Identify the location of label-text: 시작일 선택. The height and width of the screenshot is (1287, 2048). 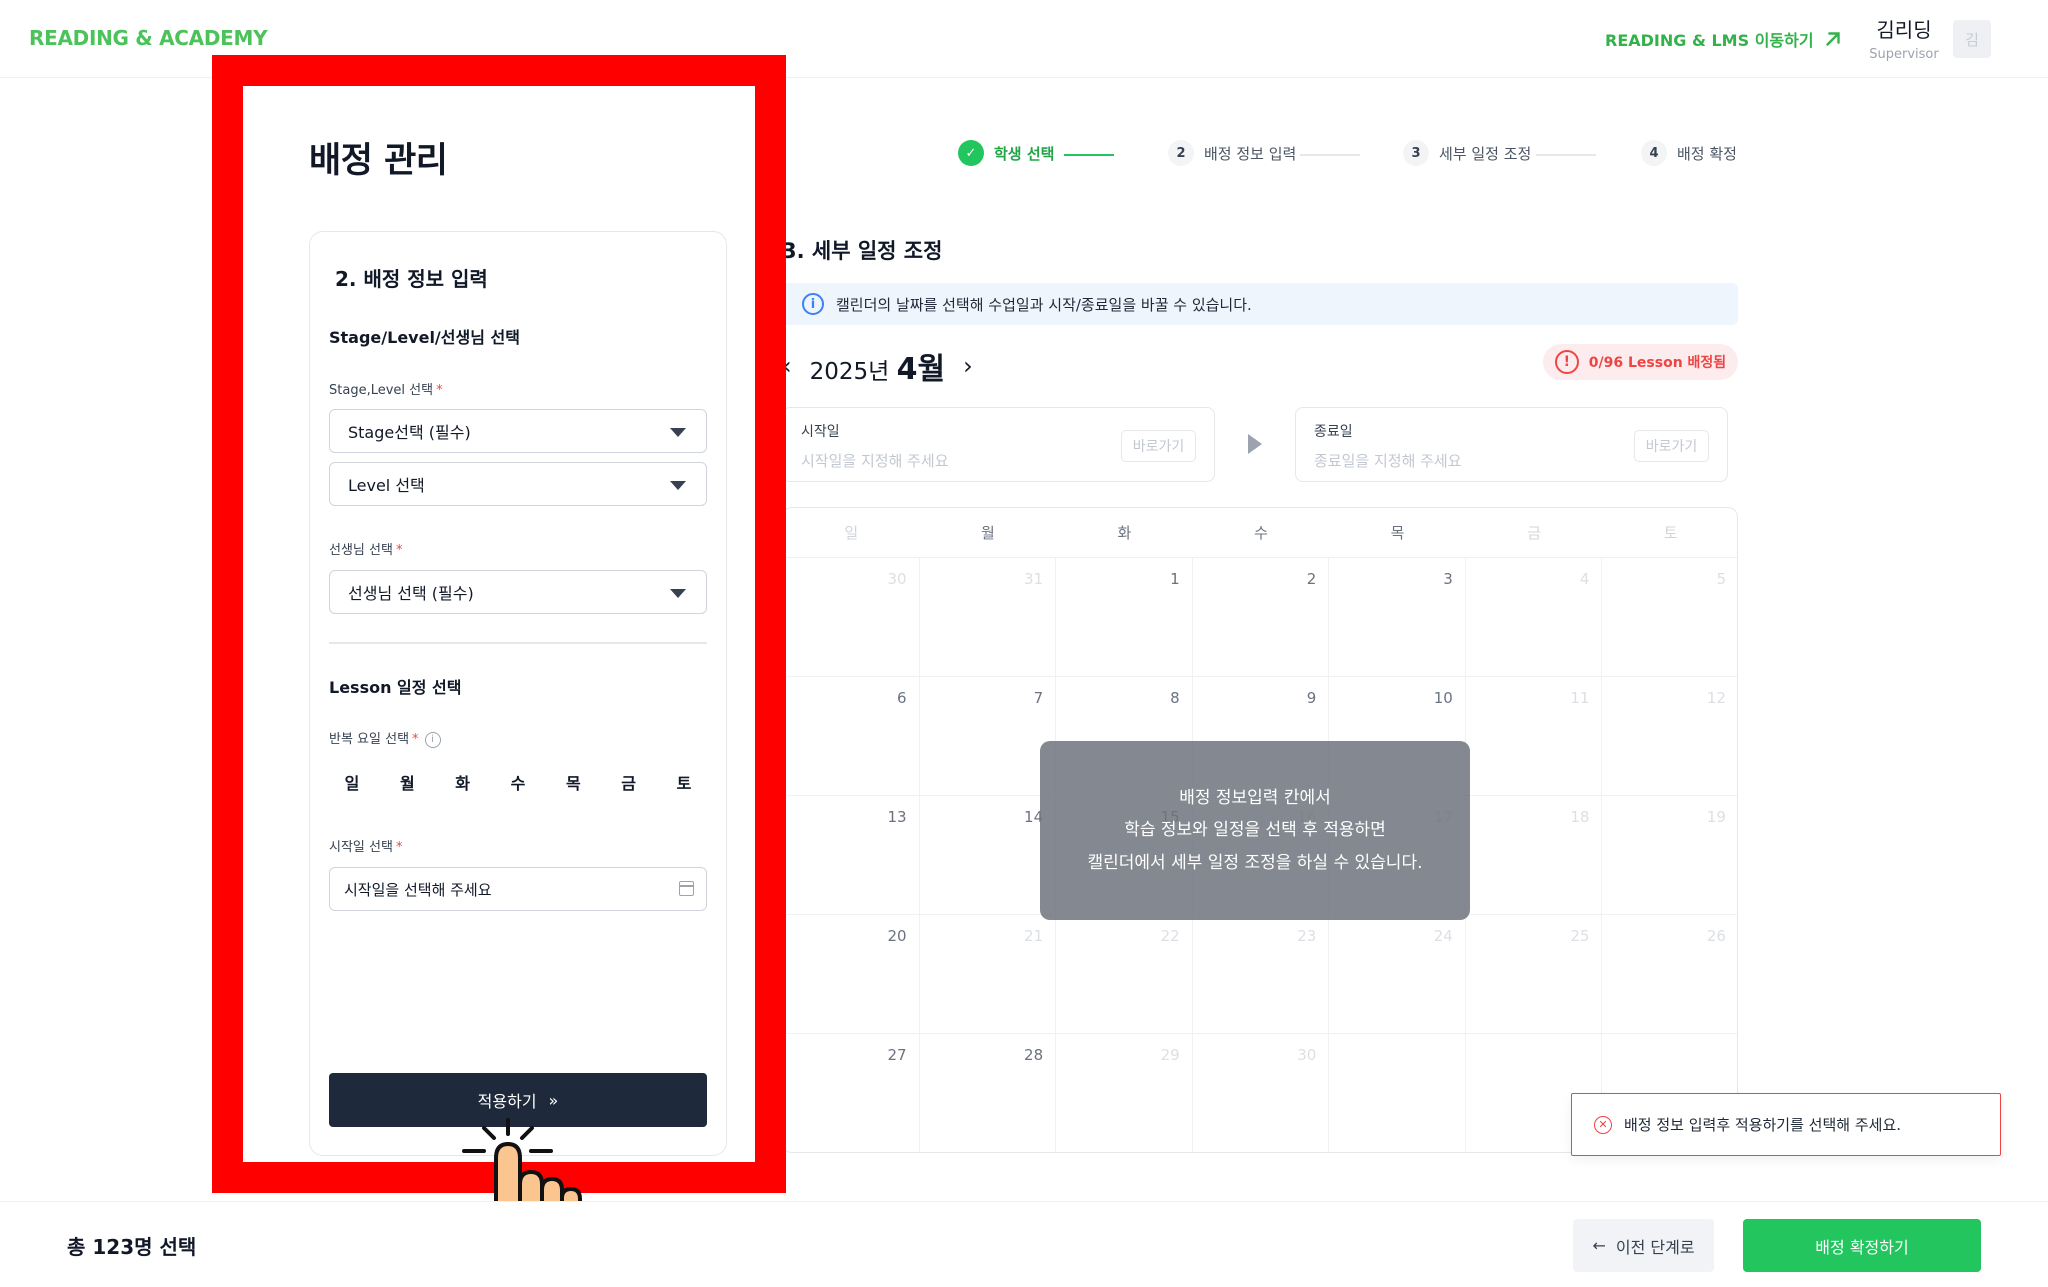
(361, 847).